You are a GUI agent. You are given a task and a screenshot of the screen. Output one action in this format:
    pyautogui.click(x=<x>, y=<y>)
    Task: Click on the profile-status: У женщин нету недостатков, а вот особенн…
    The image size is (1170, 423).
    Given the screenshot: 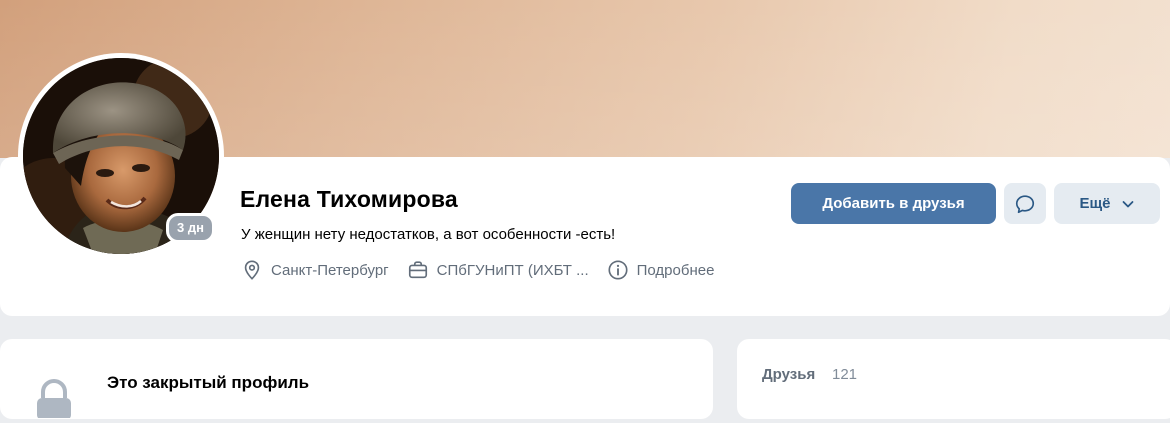 What is the action you would take?
    pyautogui.click(x=428, y=234)
    